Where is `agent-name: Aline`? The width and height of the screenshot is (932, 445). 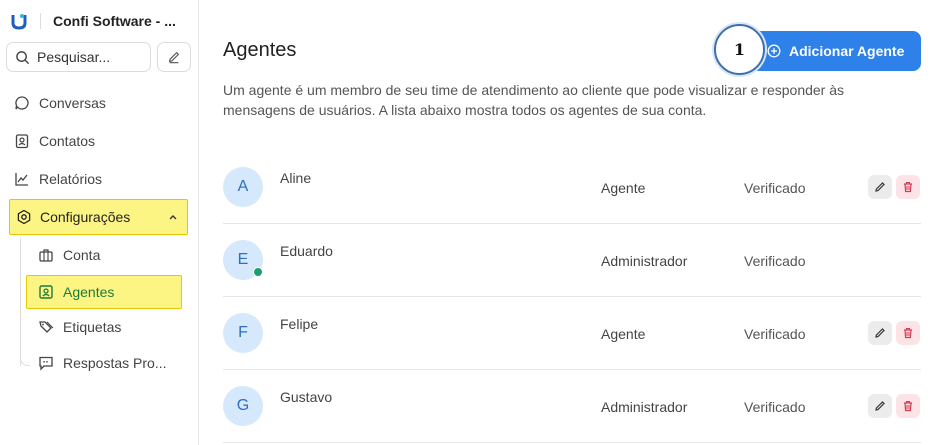 agent-name: Aline is located at coordinates (296, 178).